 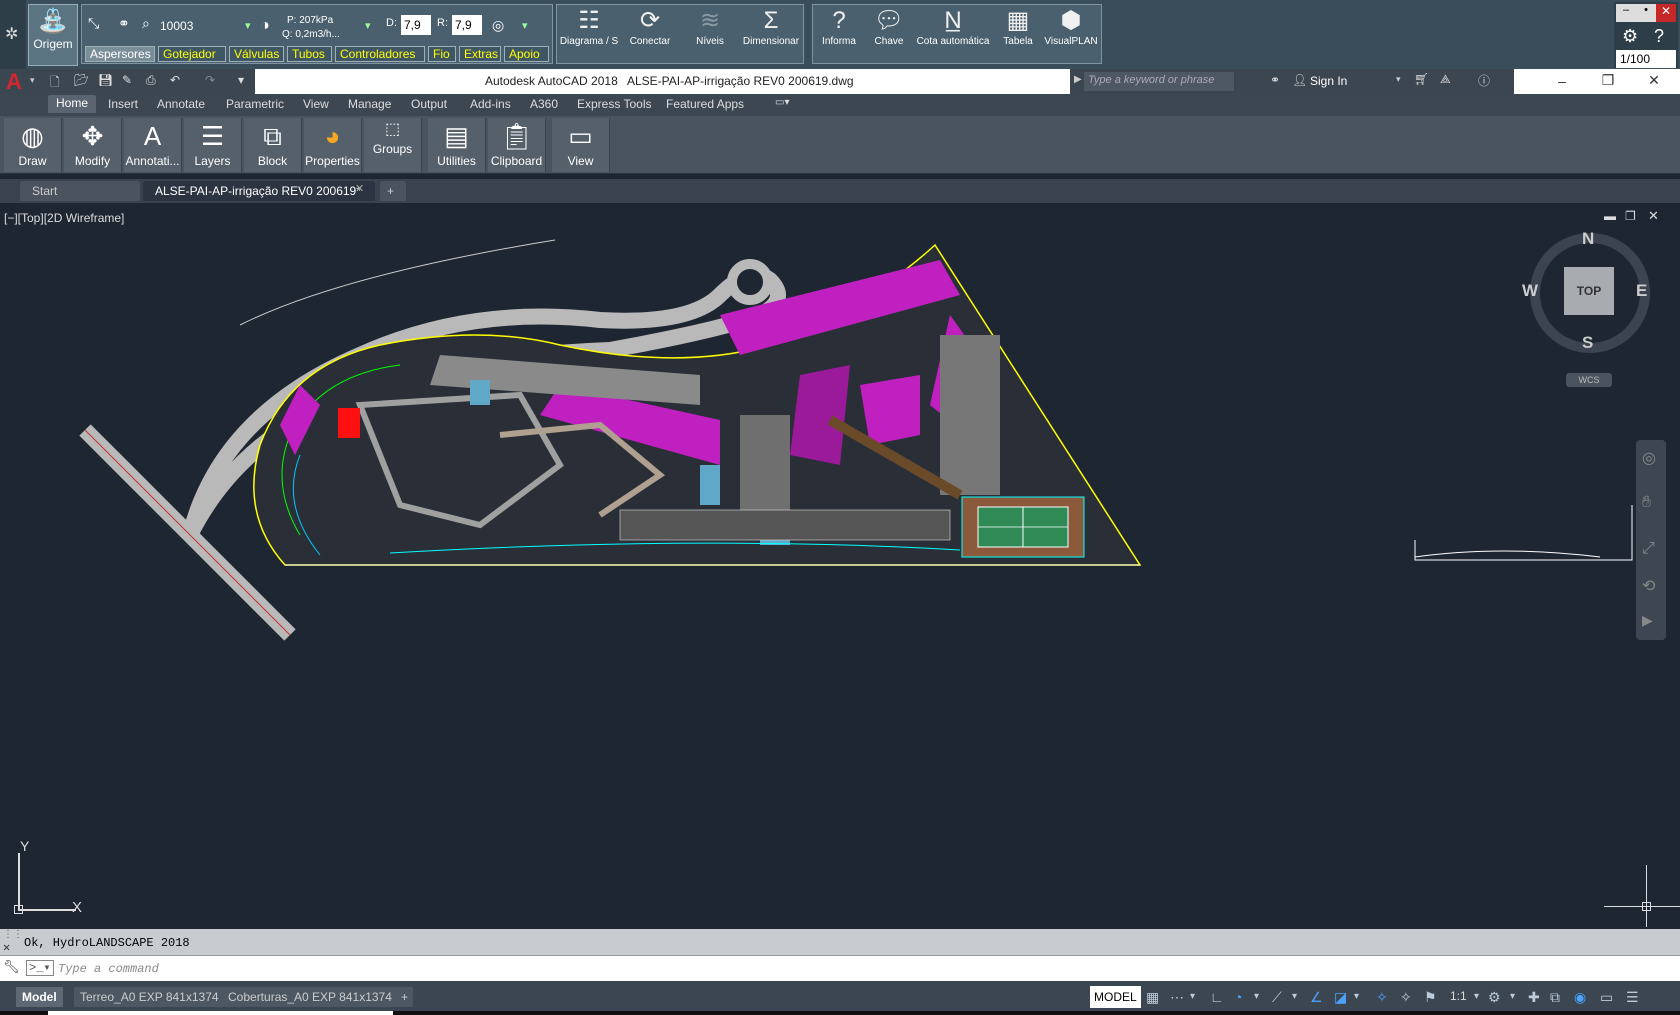 I want to click on compass-e: E, so click(x=1641, y=291).